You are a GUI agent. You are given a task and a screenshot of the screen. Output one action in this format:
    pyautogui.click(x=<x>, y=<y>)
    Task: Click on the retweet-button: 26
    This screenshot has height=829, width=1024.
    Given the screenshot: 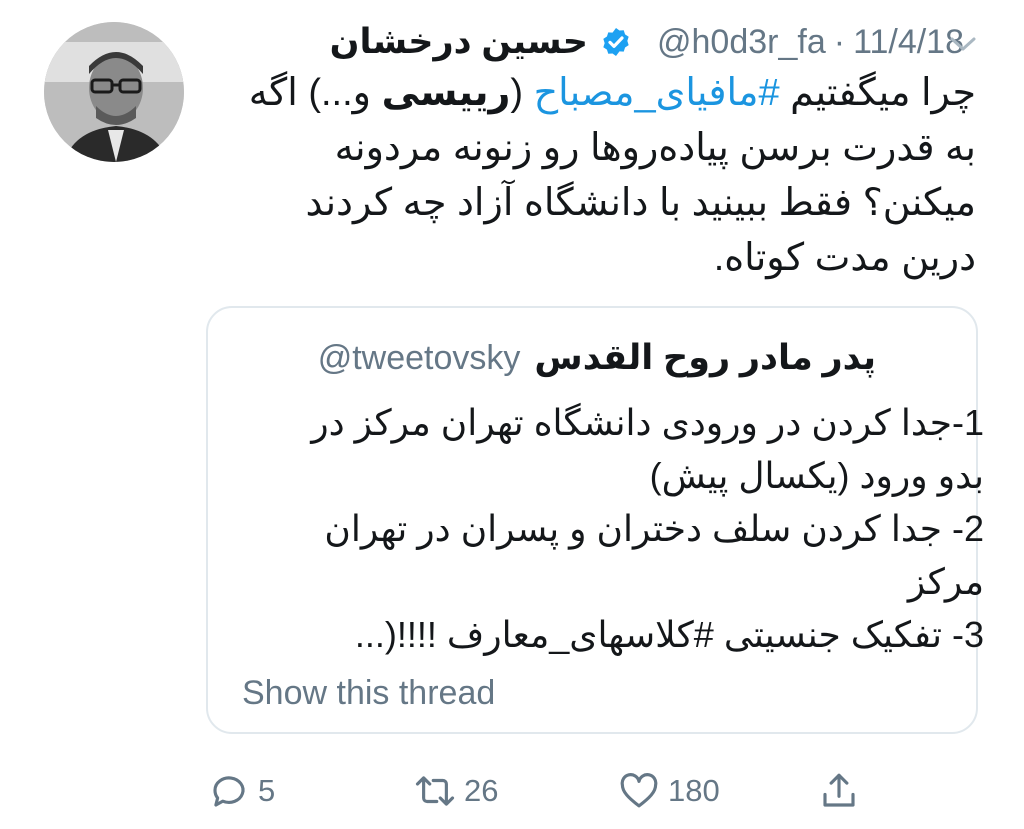 What is the action you would take?
    pyautogui.click(x=456, y=791)
    